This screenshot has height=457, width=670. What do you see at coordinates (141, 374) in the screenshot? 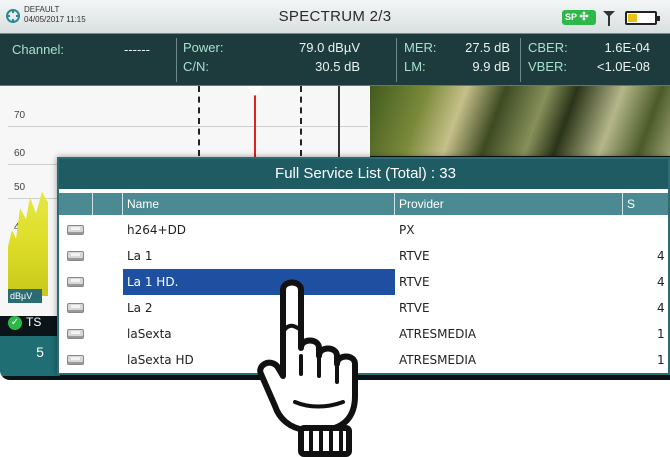
I see `service-name: neox` at bounding box center [141, 374].